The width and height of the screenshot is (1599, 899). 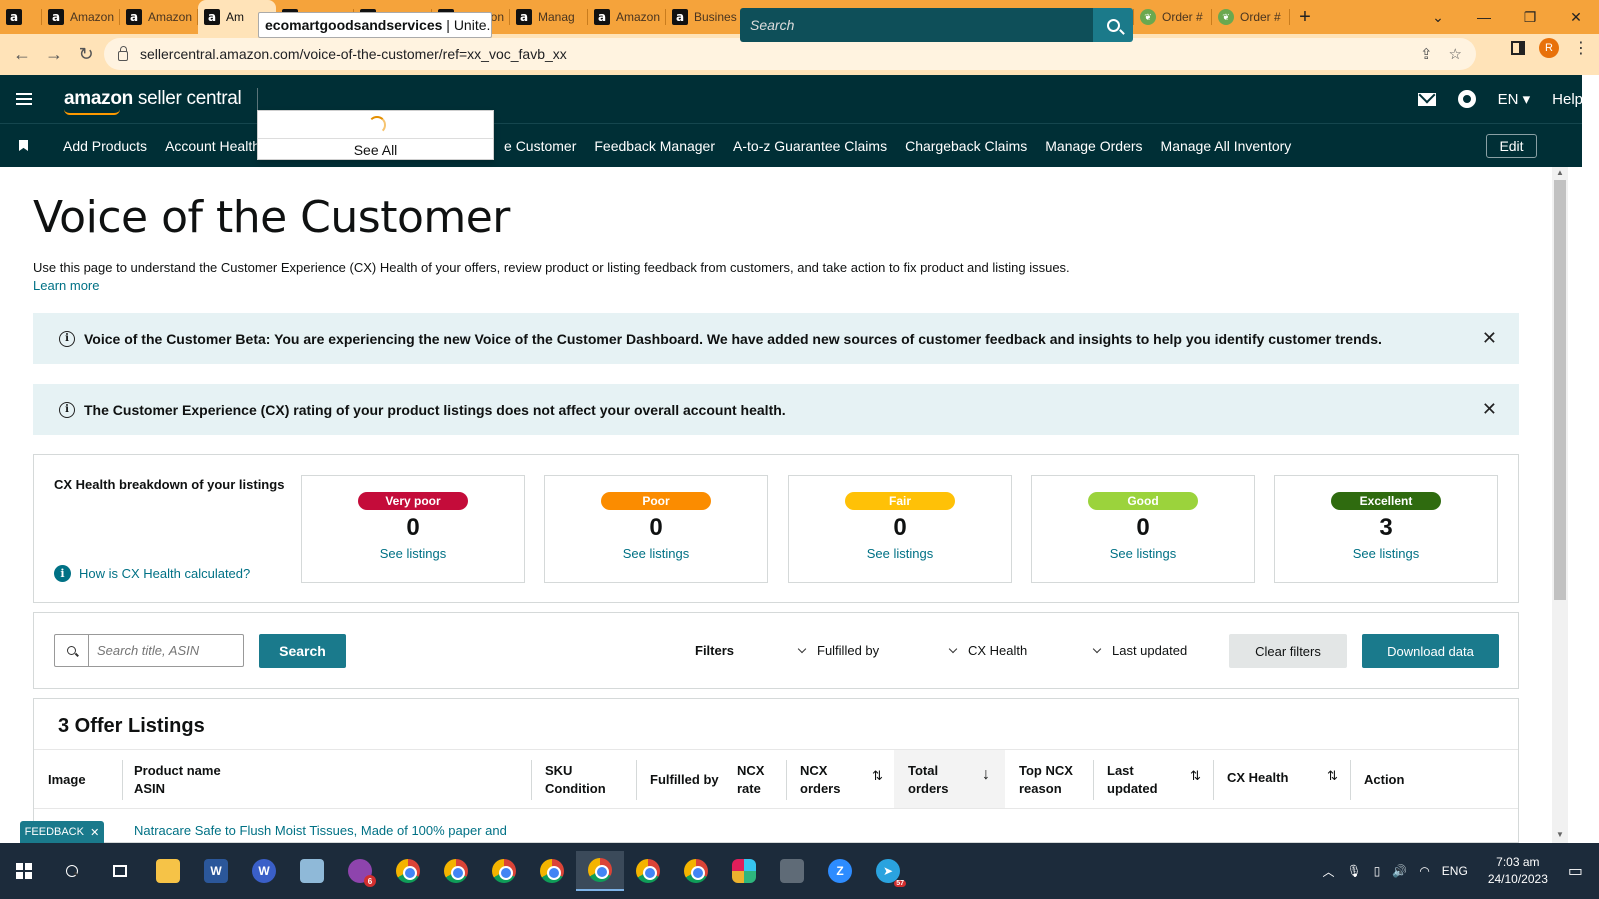 What do you see at coordinates (54, 55) in the screenshot?
I see `forward-icon: →` at bounding box center [54, 55].